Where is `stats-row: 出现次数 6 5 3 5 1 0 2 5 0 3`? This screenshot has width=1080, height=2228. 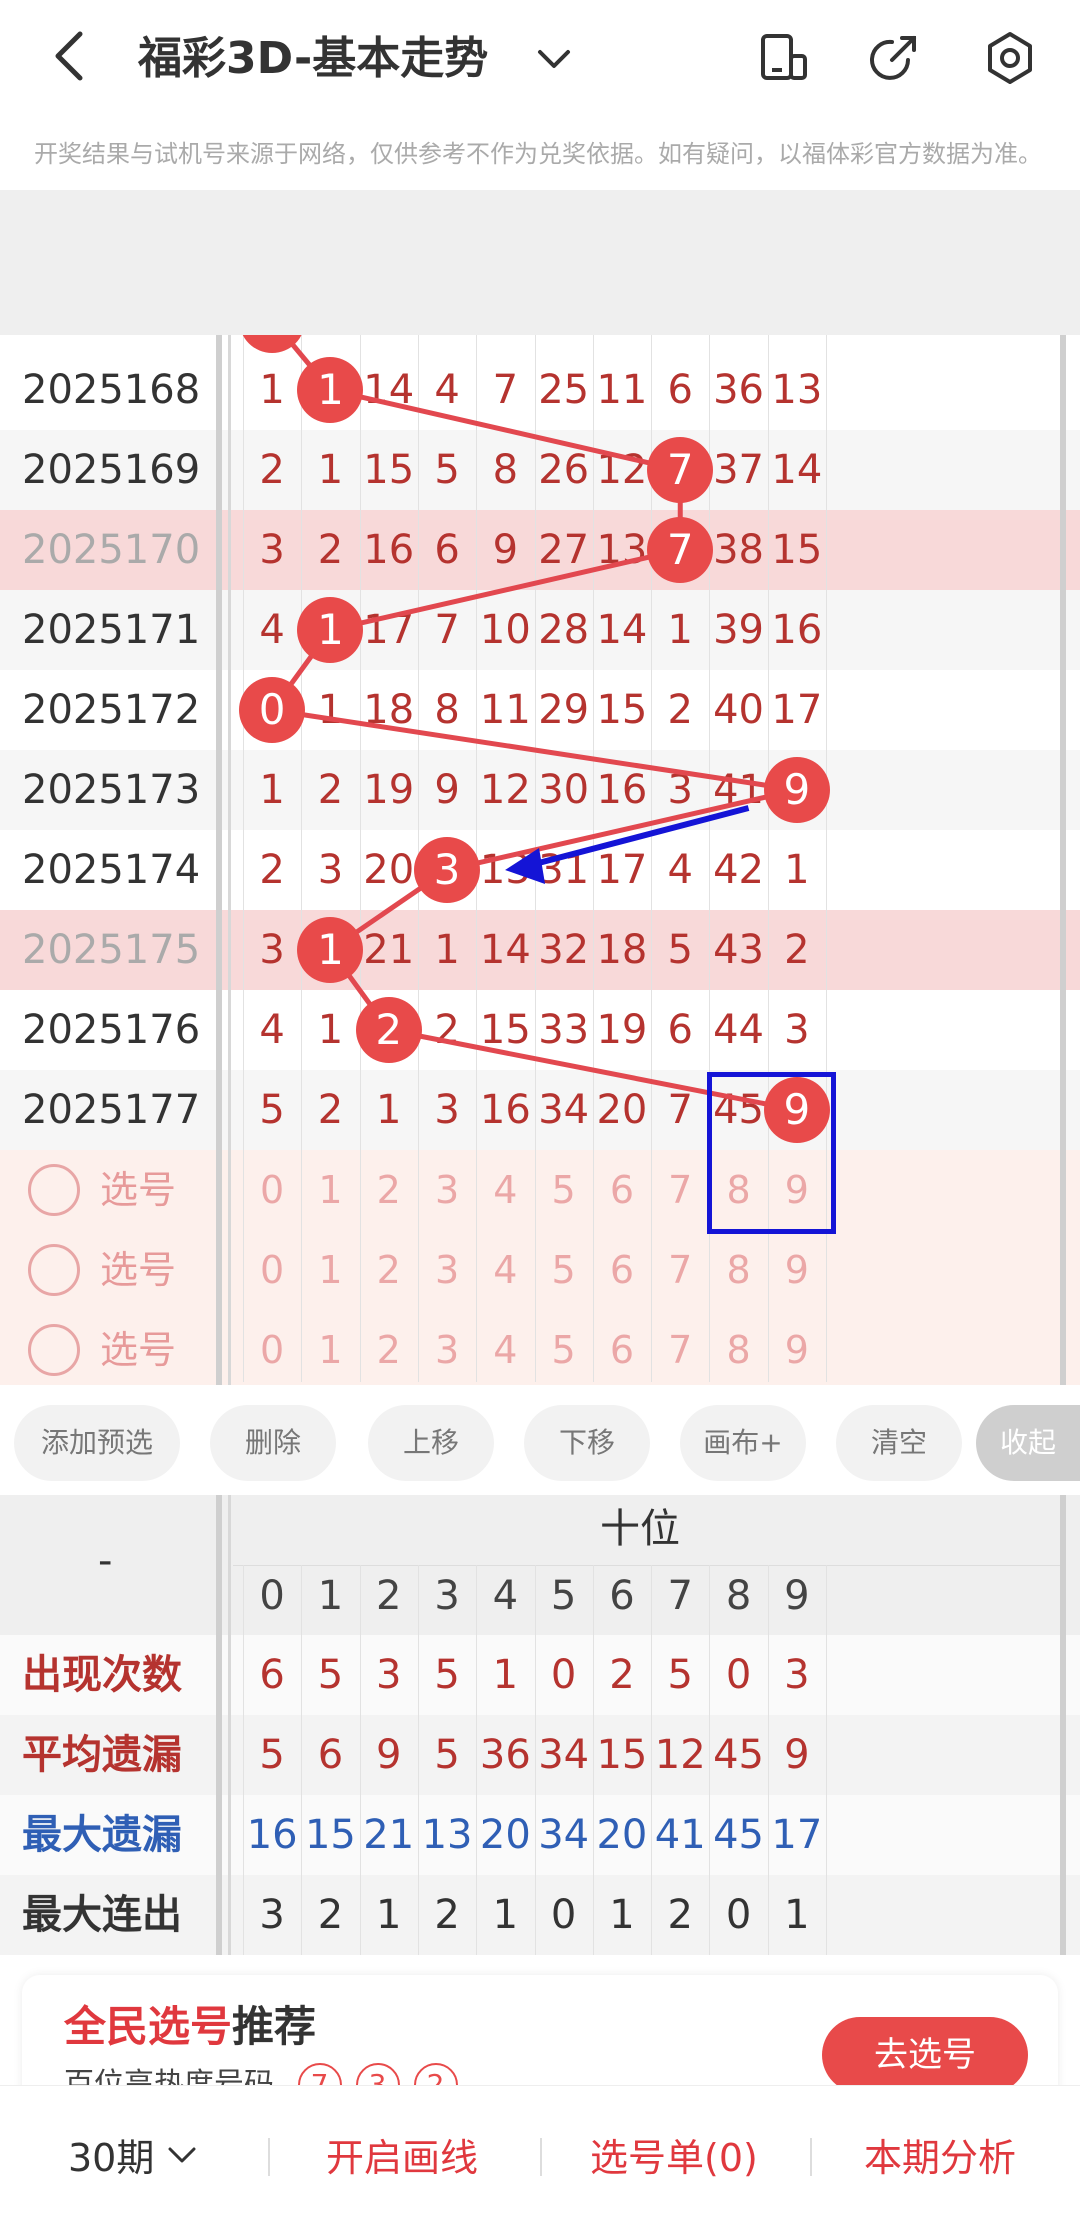
stats-row: 出现次数 6 5 3 5 1 0 2 5 0 3 is located at coordinates (540, 1675).